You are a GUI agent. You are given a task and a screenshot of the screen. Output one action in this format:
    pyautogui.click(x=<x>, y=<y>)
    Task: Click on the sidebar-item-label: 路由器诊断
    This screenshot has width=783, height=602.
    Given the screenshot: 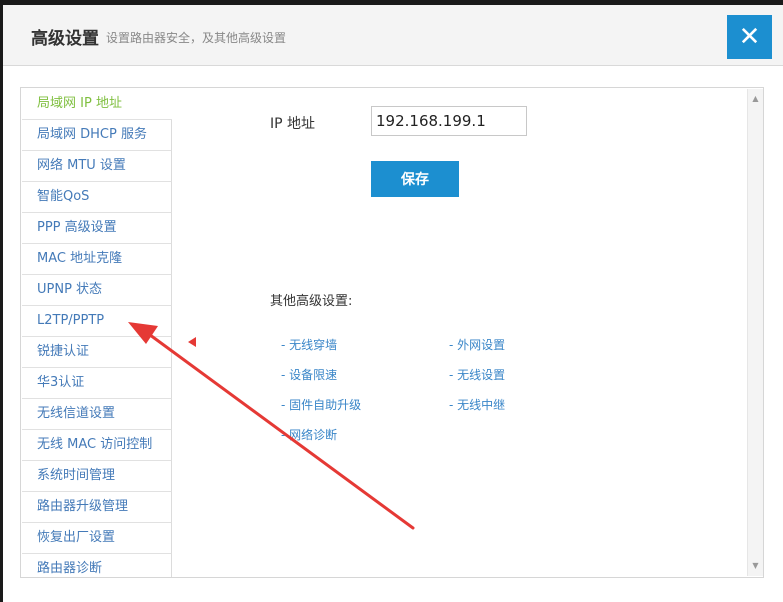 What is the action you would take?
    pyautogui.click(x=70, y=568)
    